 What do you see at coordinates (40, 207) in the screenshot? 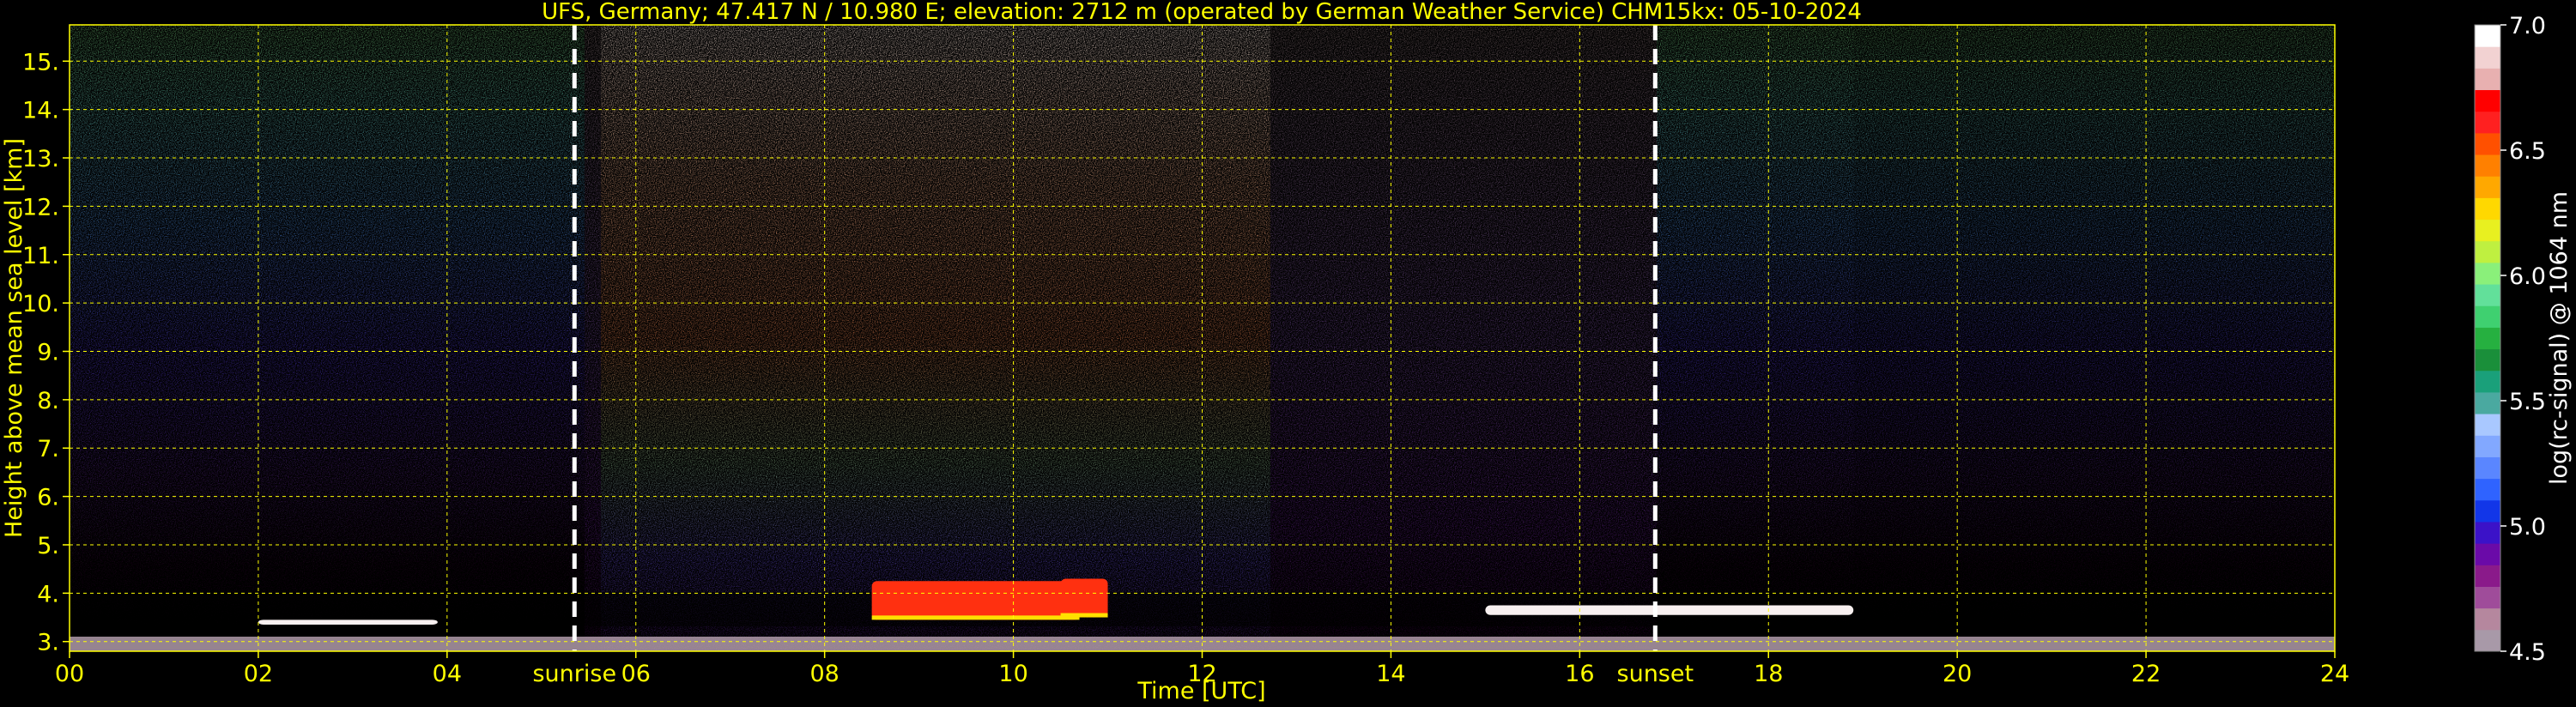
I see `y-tick-label: 12.` at bounding box center [40, 207].